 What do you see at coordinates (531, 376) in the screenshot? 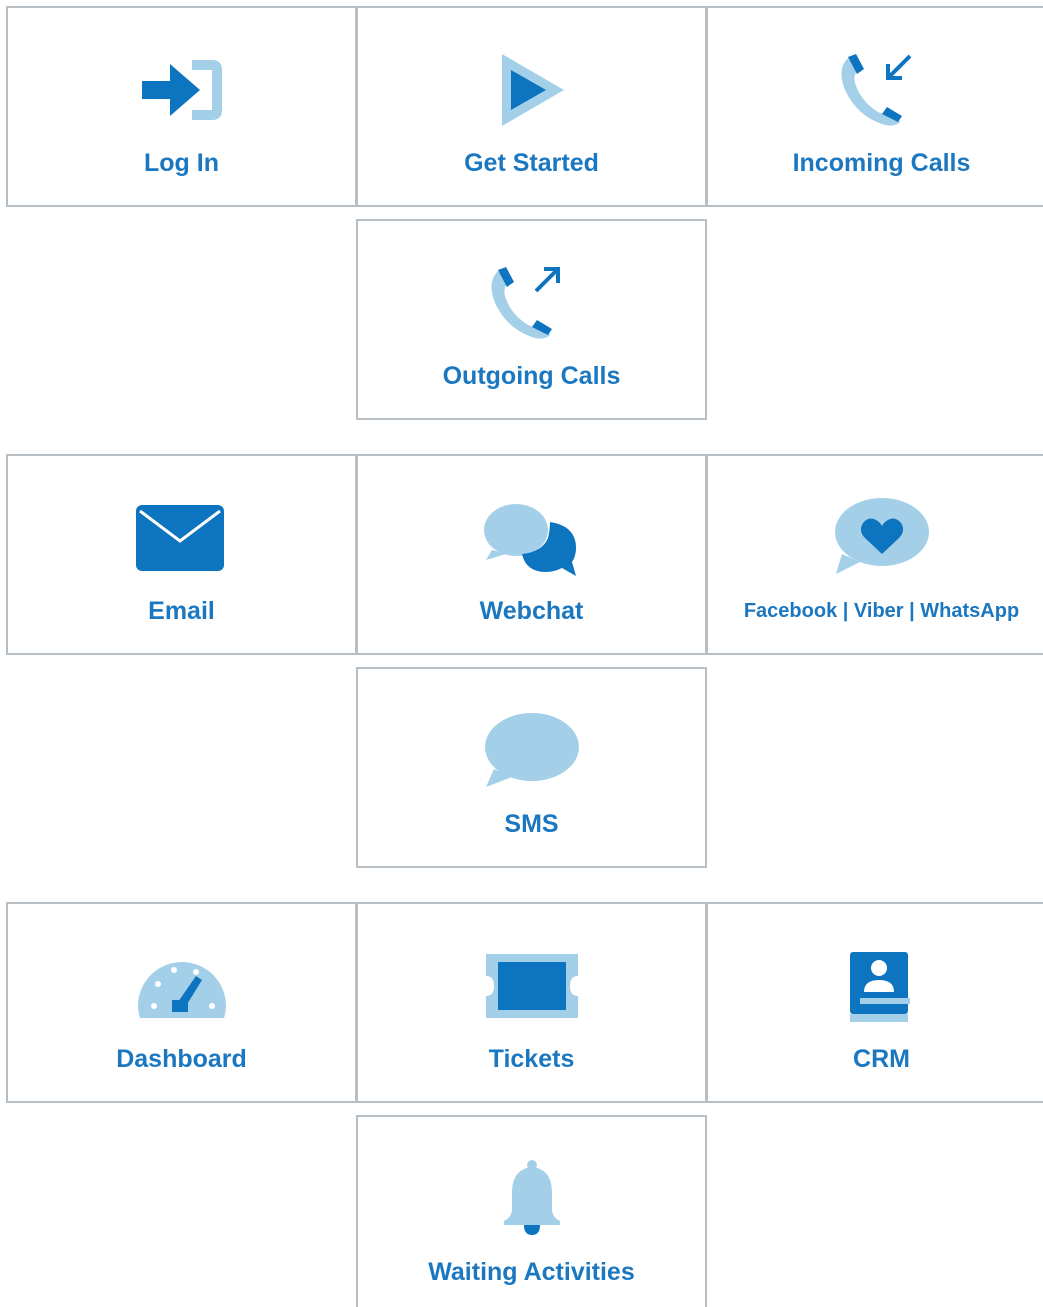
I see `tile-label: Outgoing Calls` at bounding box center [531, 376].